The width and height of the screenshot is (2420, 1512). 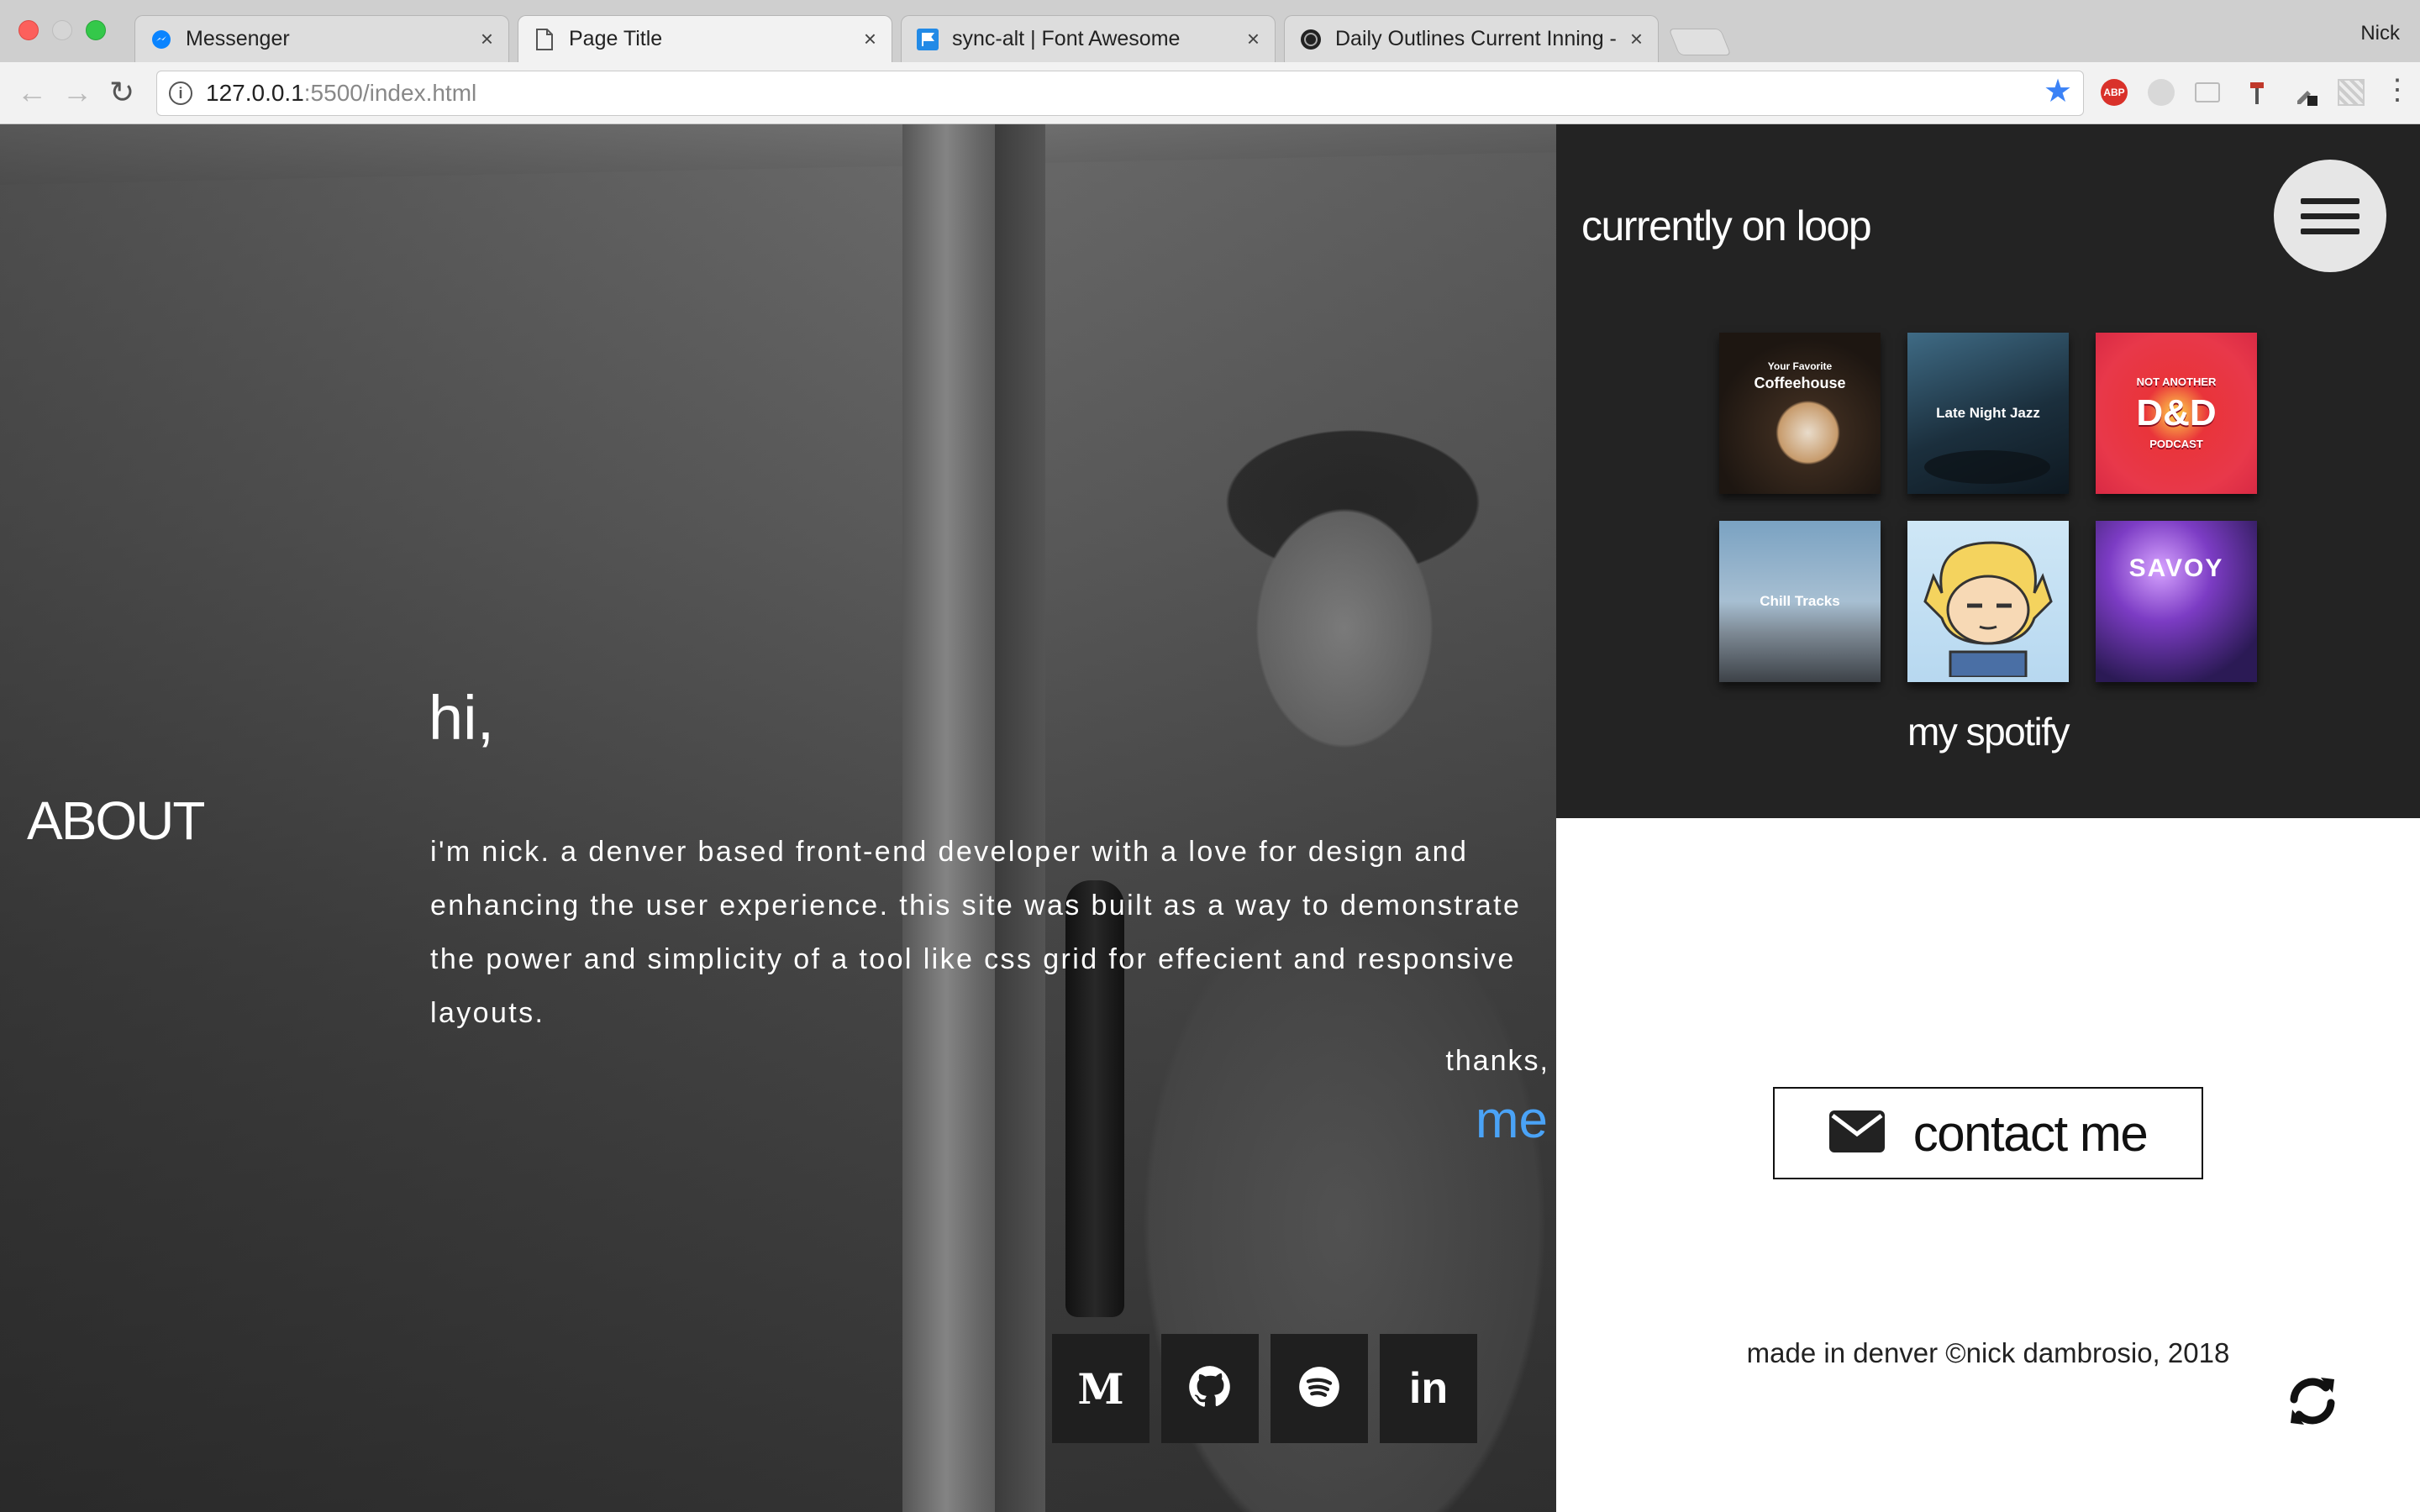 What do you see at coordinates (1800, 366) in the screenshot?
I see `album-line: Your Favorite` at bounding box center [1800, 366].